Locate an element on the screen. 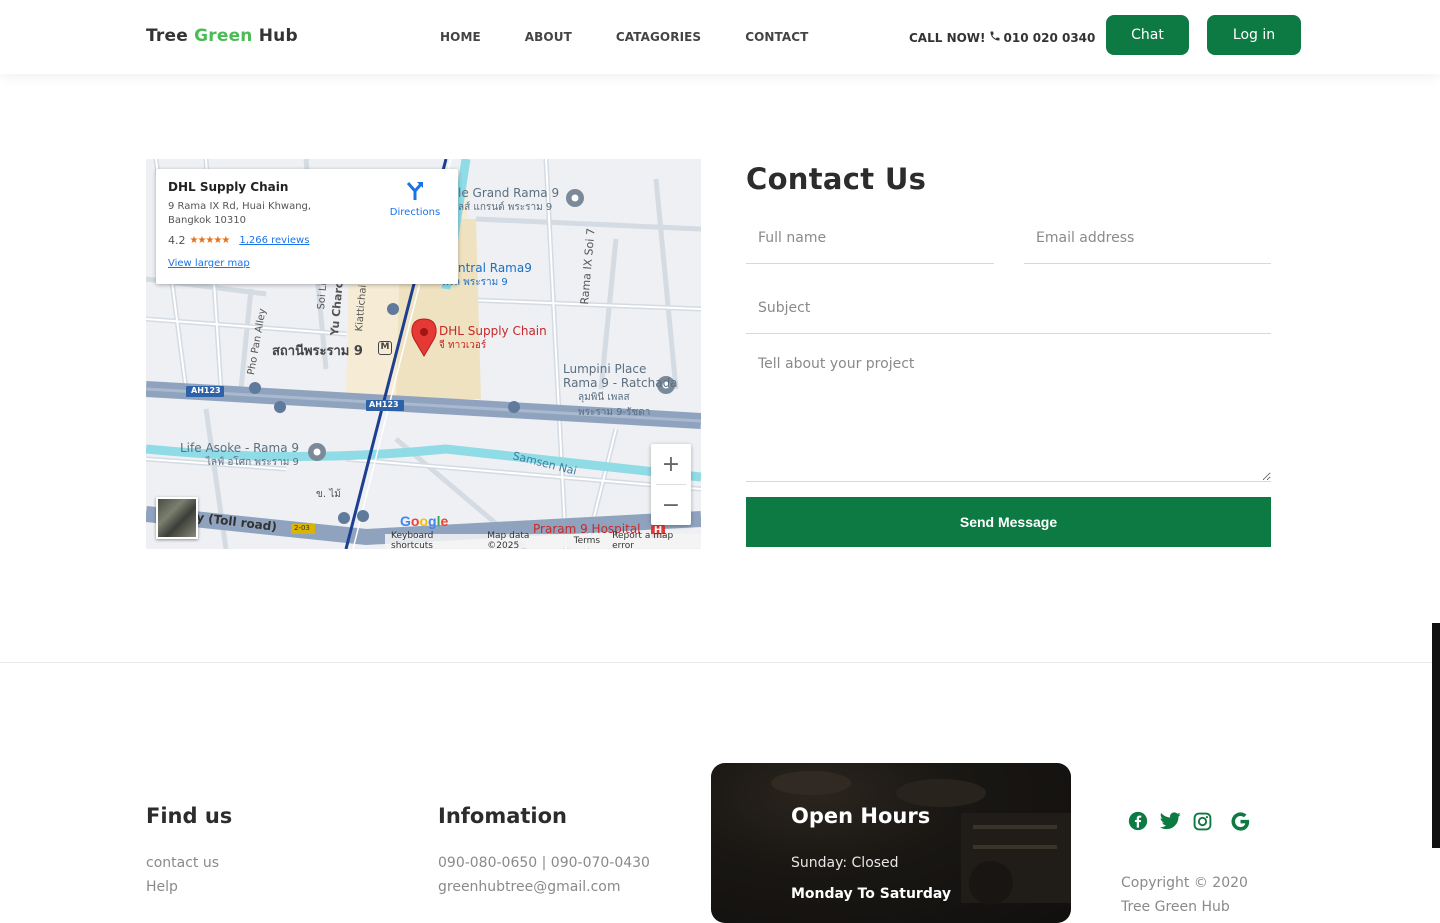  google-logo: Google is located at coordinates (424, 521).